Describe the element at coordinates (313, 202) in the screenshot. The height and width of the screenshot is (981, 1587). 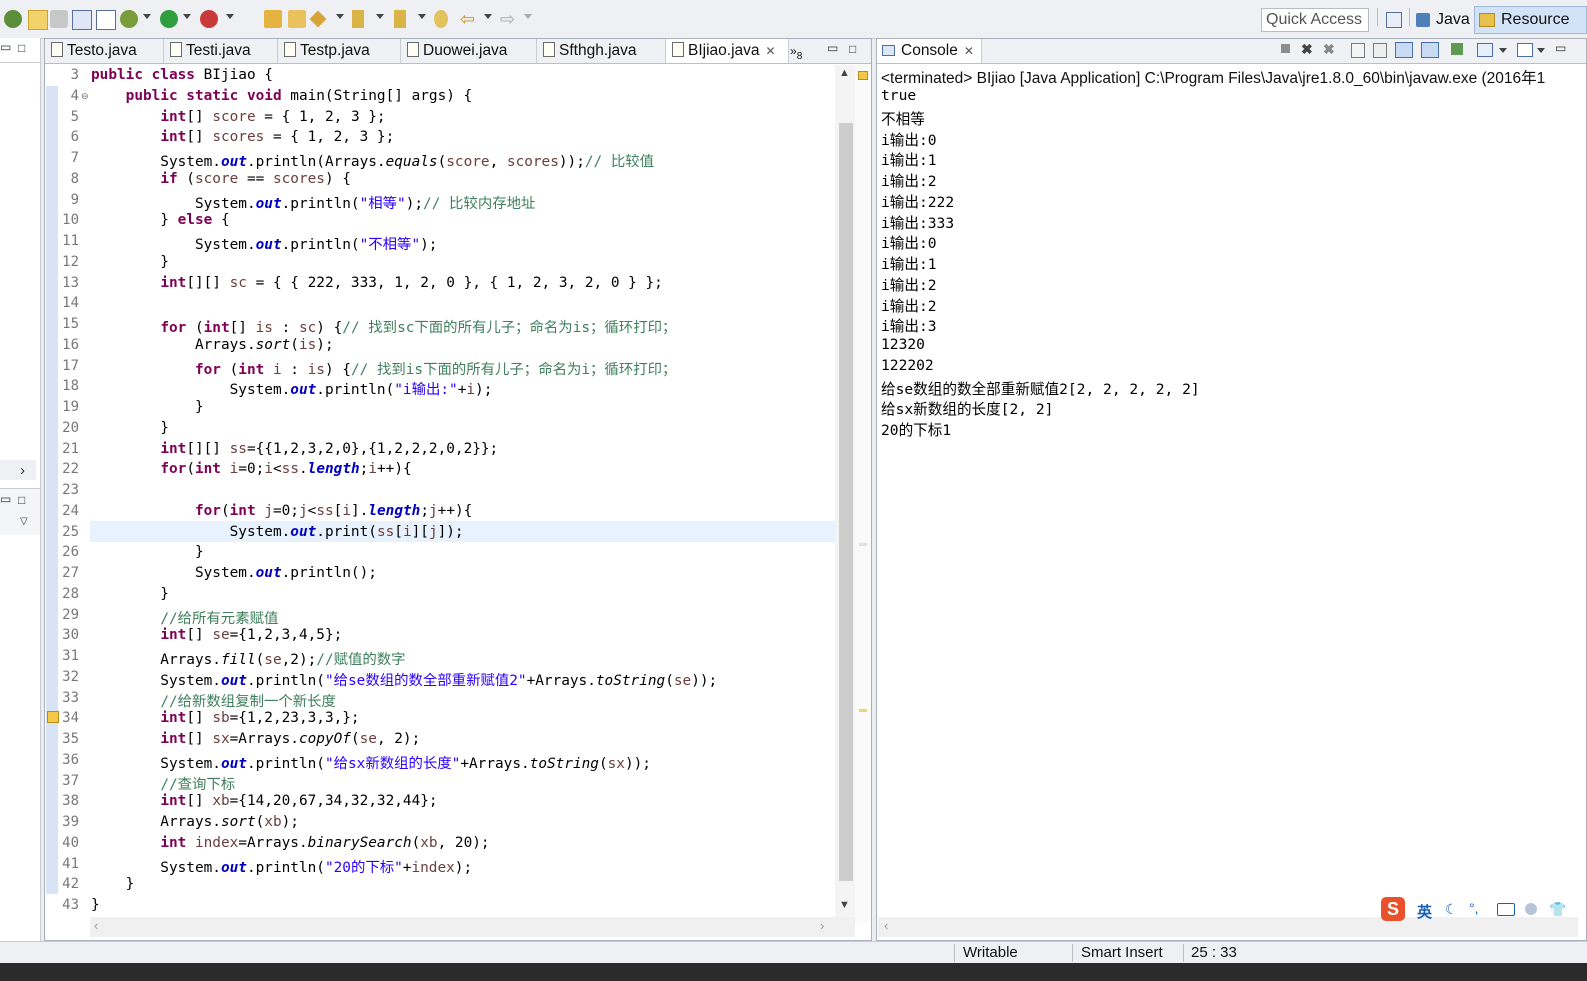
I see `code-line: System.out.println("相等");// 比较内存地址` at that location.